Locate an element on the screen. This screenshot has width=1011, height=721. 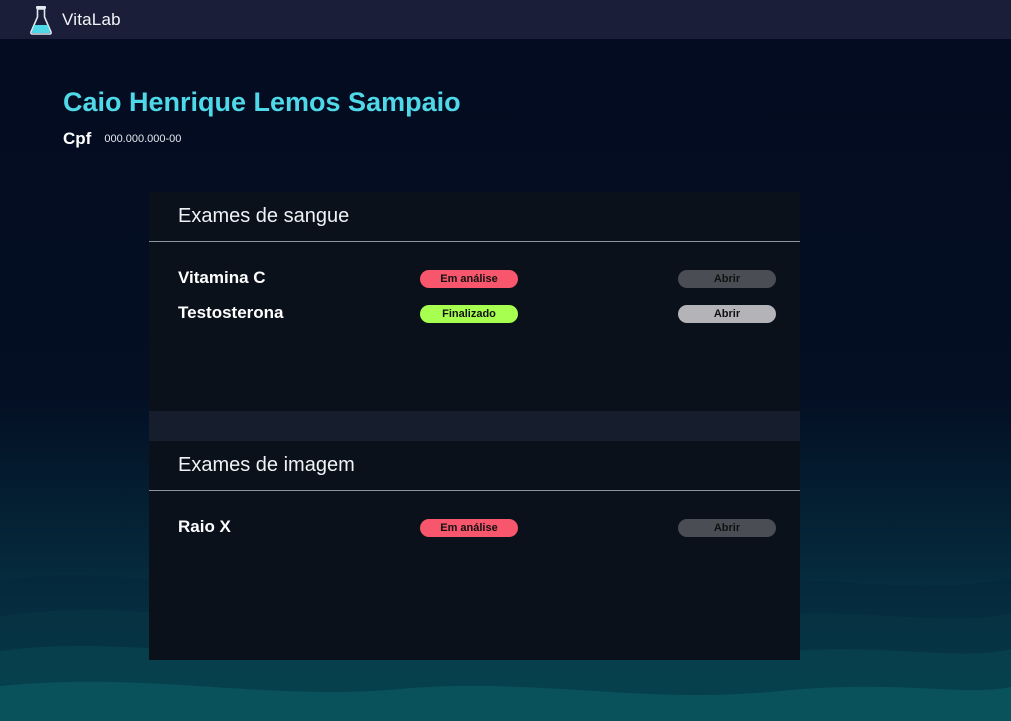
exam-name: Vitamina C is located at coordinates (222, 277).